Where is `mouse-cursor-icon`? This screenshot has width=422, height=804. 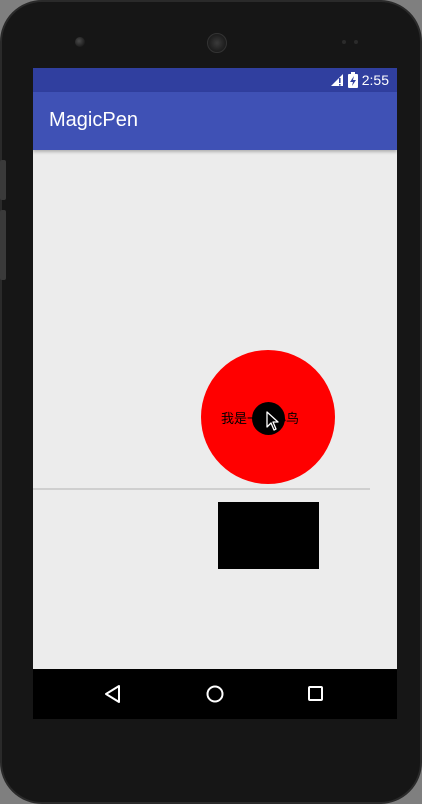 mouse-cursor-icon is located at coordinates (272, 421).